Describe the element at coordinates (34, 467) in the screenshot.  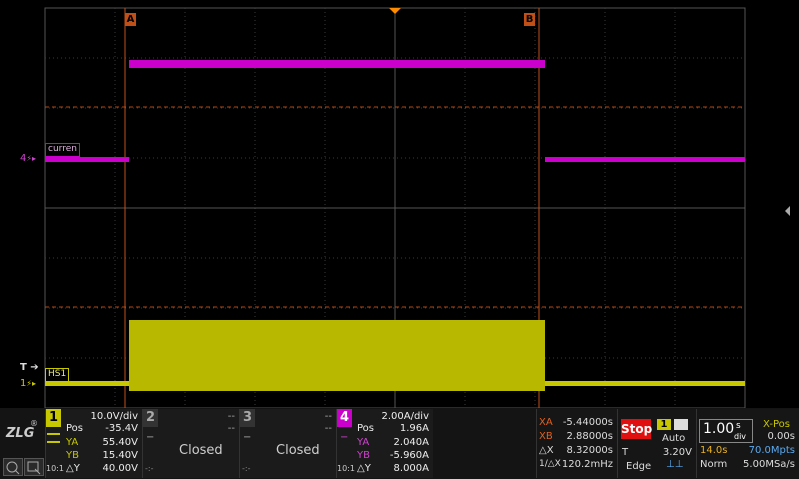
I see `screenshot-icon` at that location.